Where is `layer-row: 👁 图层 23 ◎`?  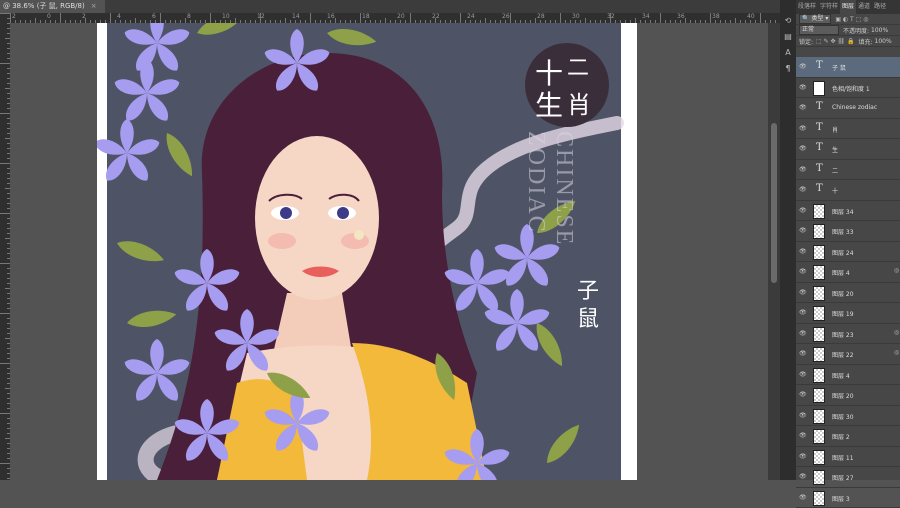
layer-row: 👁 图层 23 ◎ is located at coordinates (848, 334).